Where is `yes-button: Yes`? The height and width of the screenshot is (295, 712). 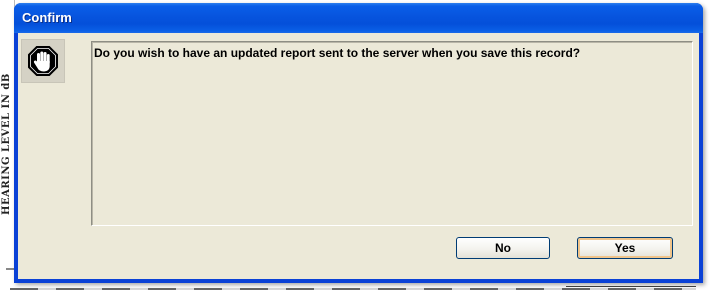
yes-button: Yes is located at coordinates (625, 248).